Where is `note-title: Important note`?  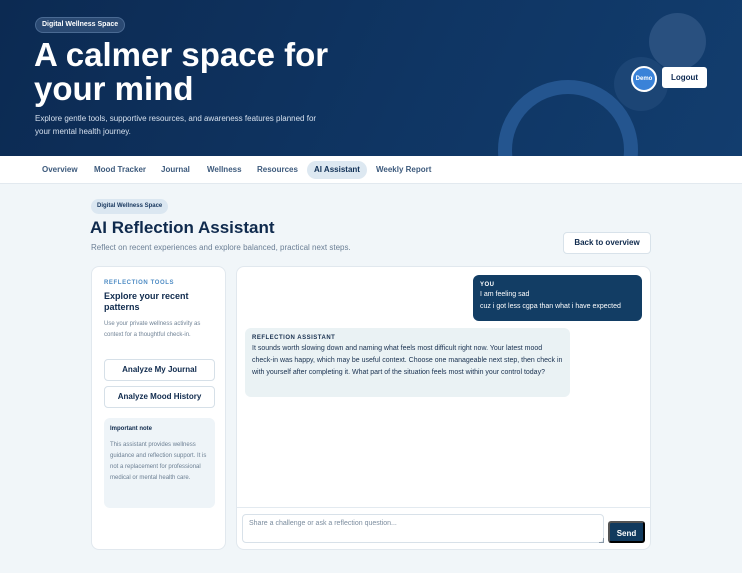 note-title: Important note is located at coordinates (131, 429).